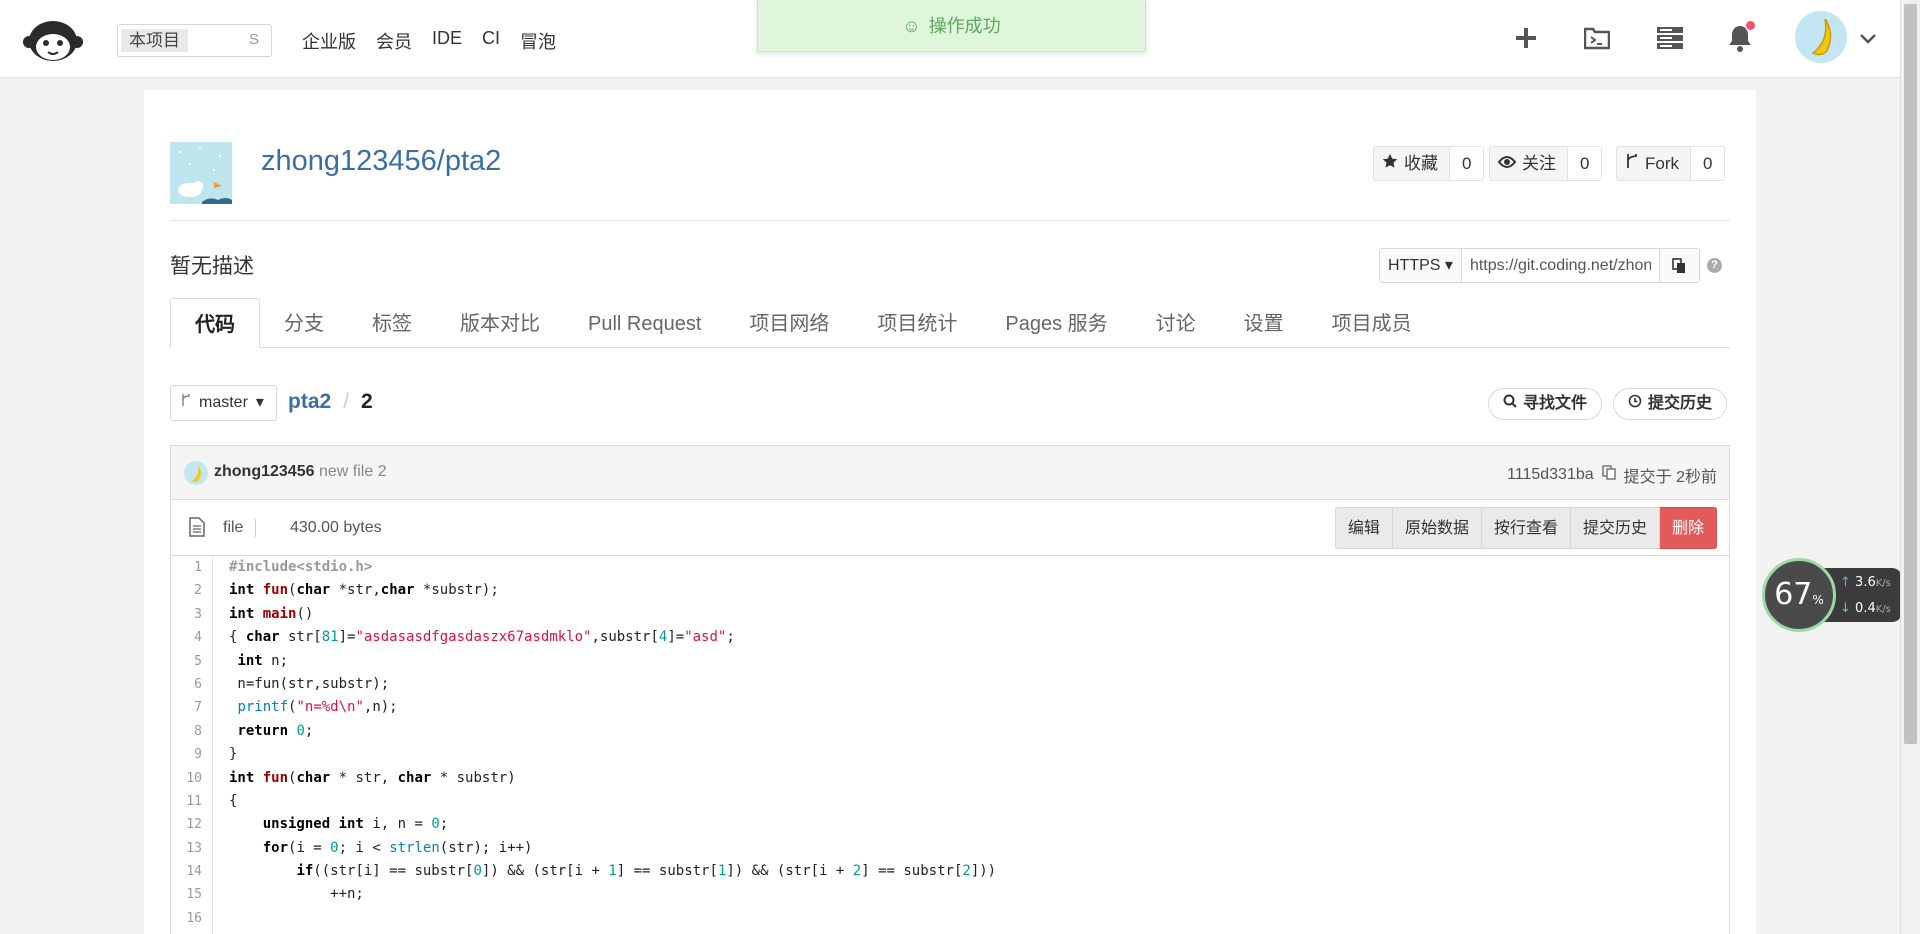 The image size is (1920, 934). What do you see at coordinates (1437, 528) in the screenshot?
I see `raw-button: 原始数据` at bounding box center [1437, 528].